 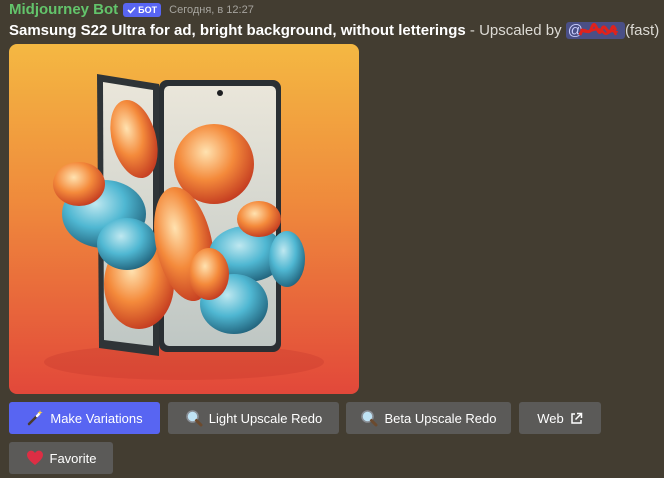 I want to click on beta-upscale-redo-button: Beta Upscale Redo, so click(x=428, y=418).